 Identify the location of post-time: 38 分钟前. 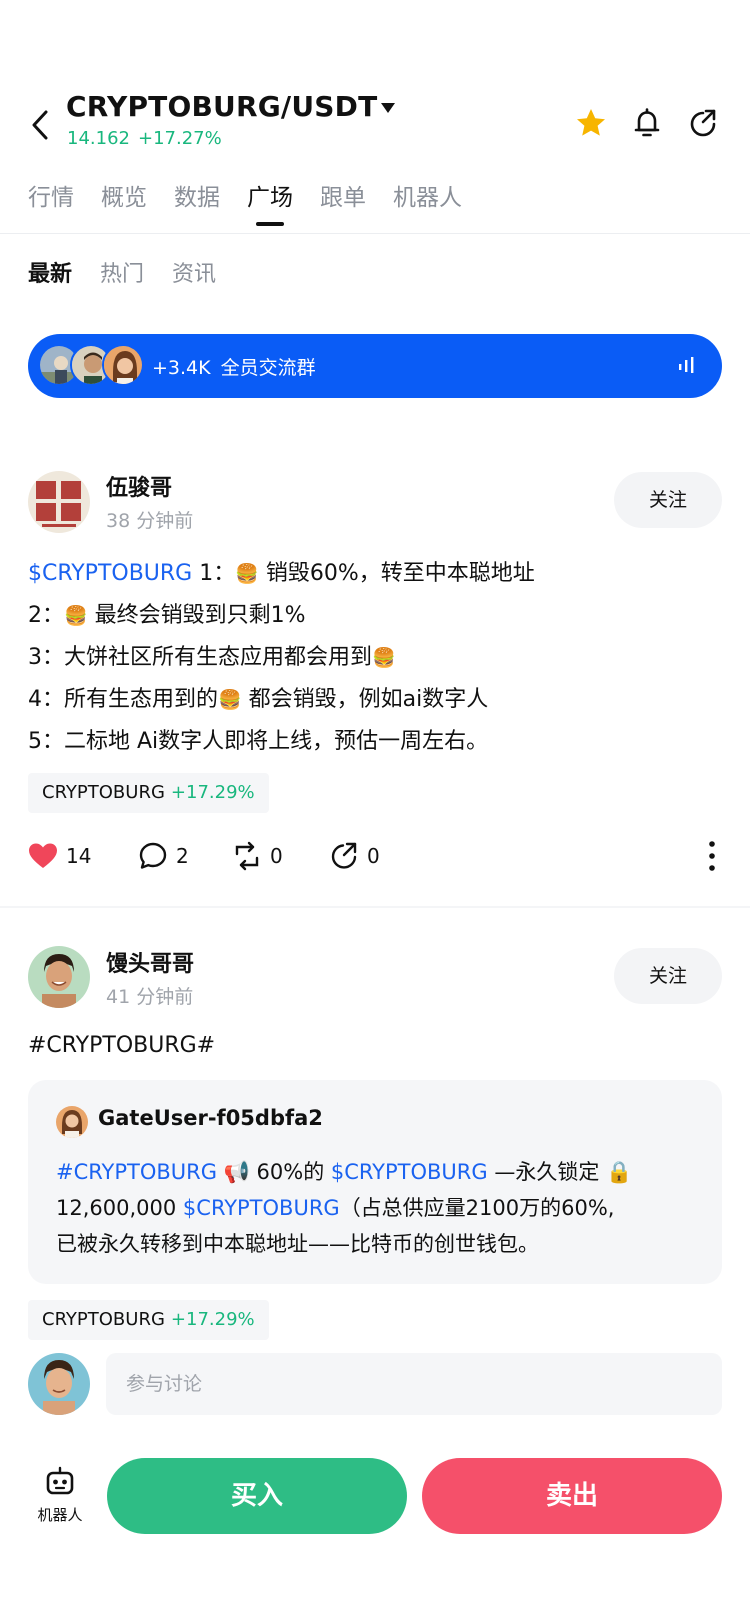
(150, 521).